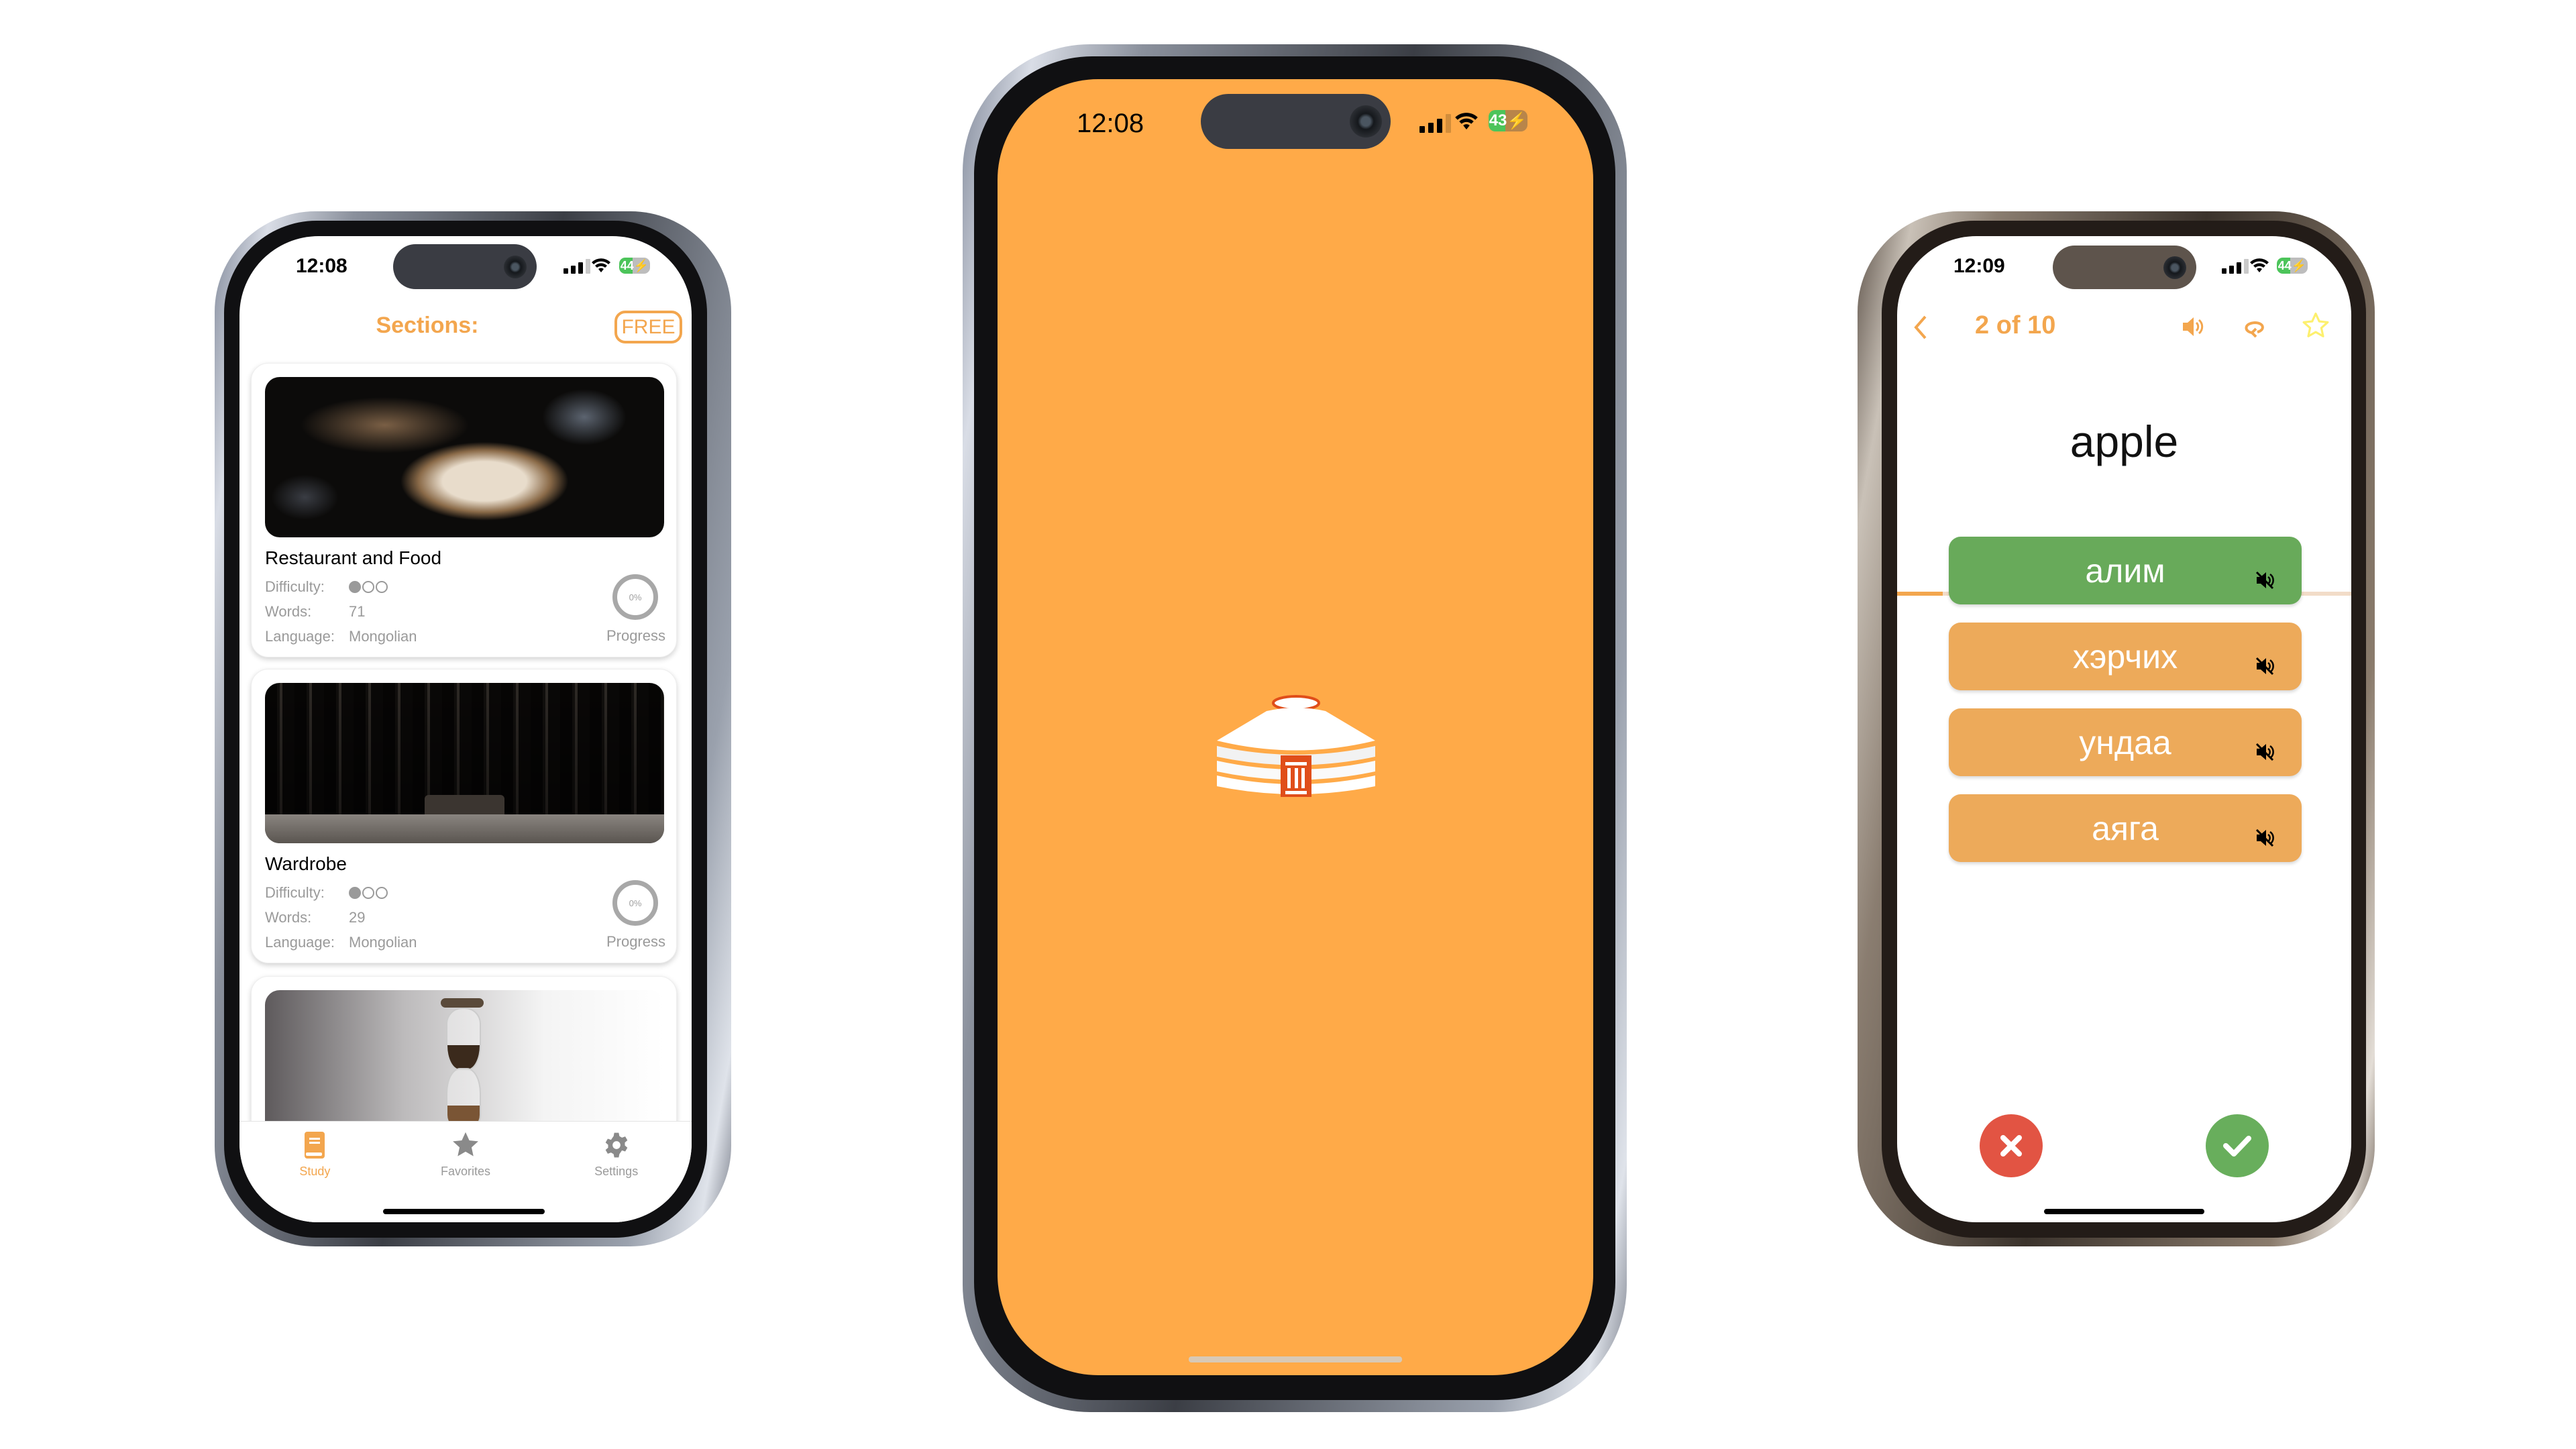 The width and height of the screenshot is (2576, 1449). I want to click on answer-option: ундаа, so click(2125, 742).